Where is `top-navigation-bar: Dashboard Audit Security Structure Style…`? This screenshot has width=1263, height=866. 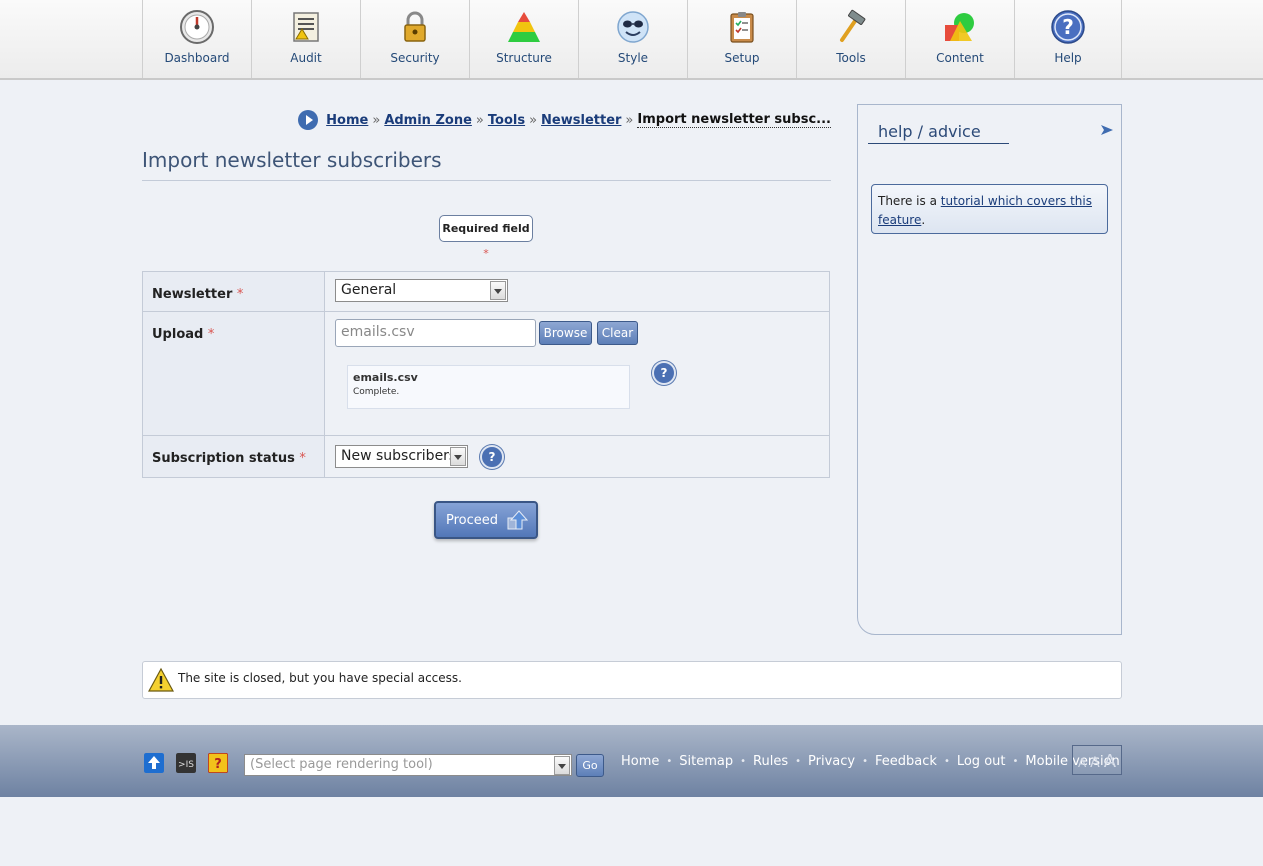 top-navigation-bar: Dashboard Audit Security Structure Style… is located at coordinates (631, 40).